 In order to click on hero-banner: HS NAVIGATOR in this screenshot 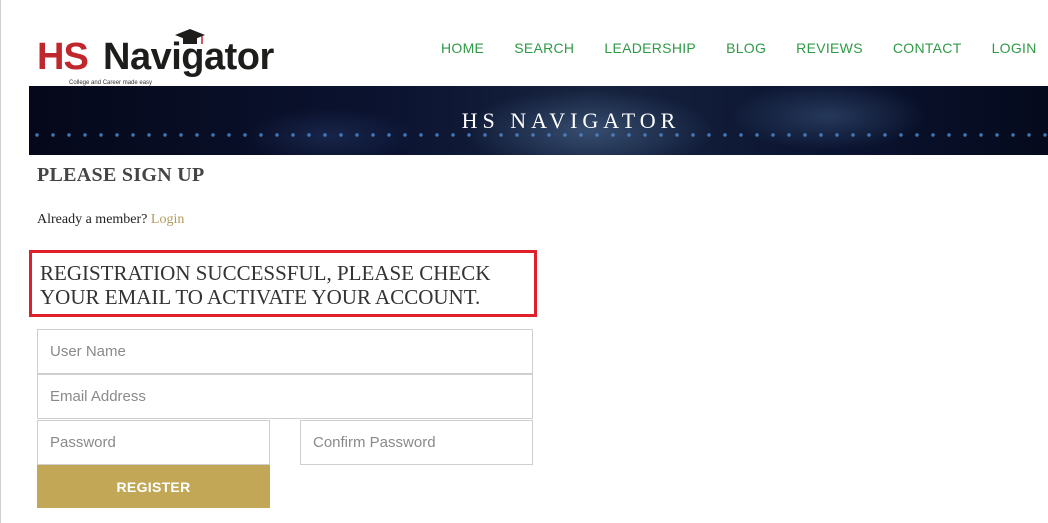, I will do `click(538, 120)`.